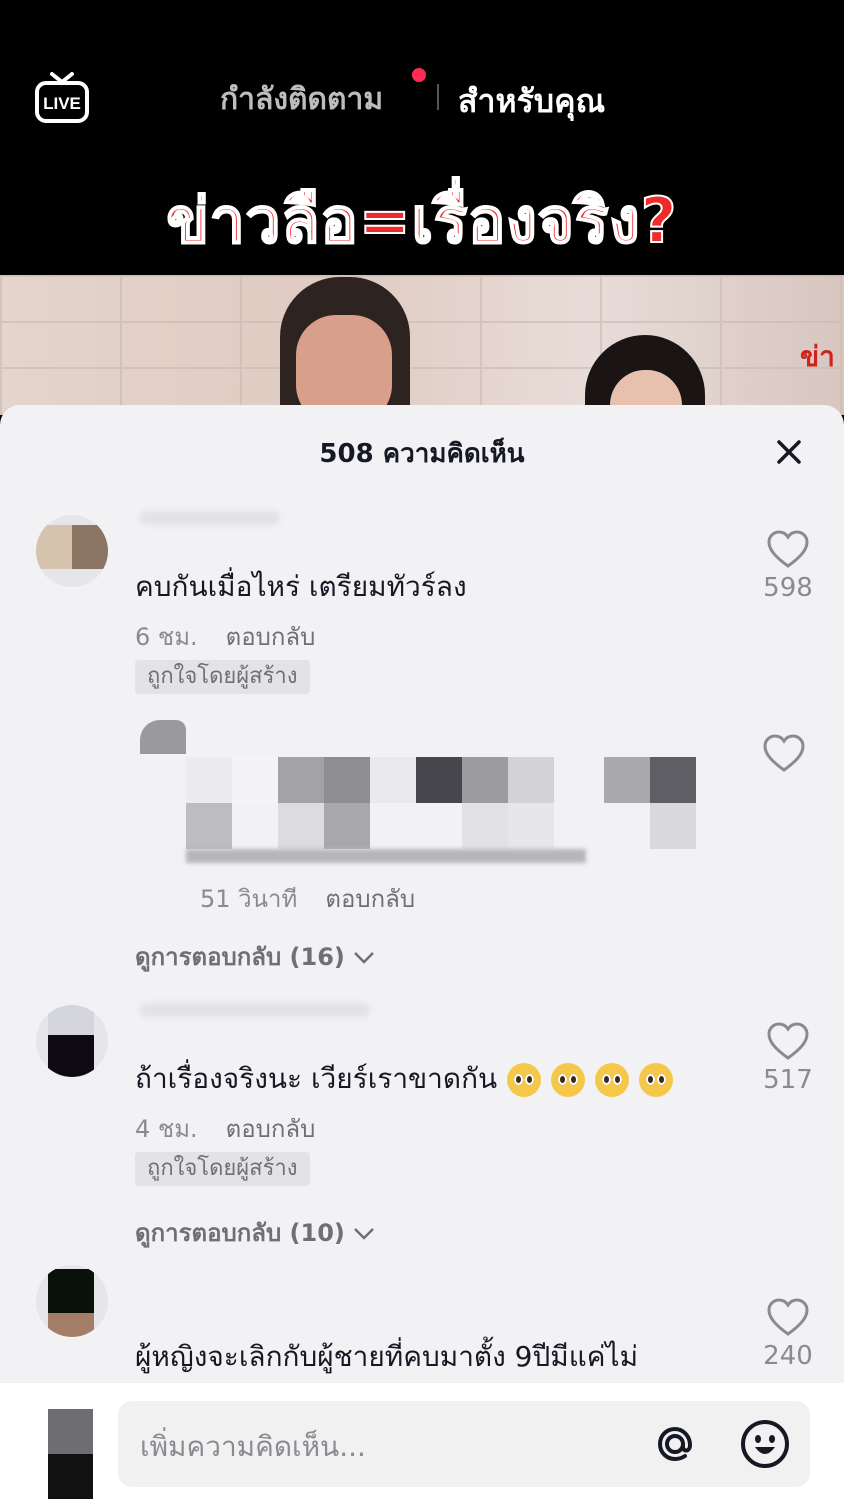  Describe the element at coordinates (344, 365) in the screenshot. I see `person-left-face` at that location.